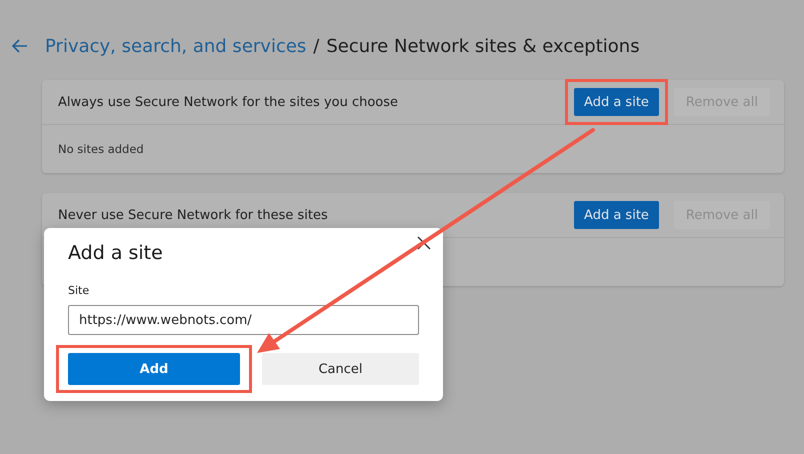 The image size is (804, 454). What do you see at coordinates (483, 46) in the screenshot?
I see `page-title: Secure Network sites & exceptions` at bounding box center [483, 46].